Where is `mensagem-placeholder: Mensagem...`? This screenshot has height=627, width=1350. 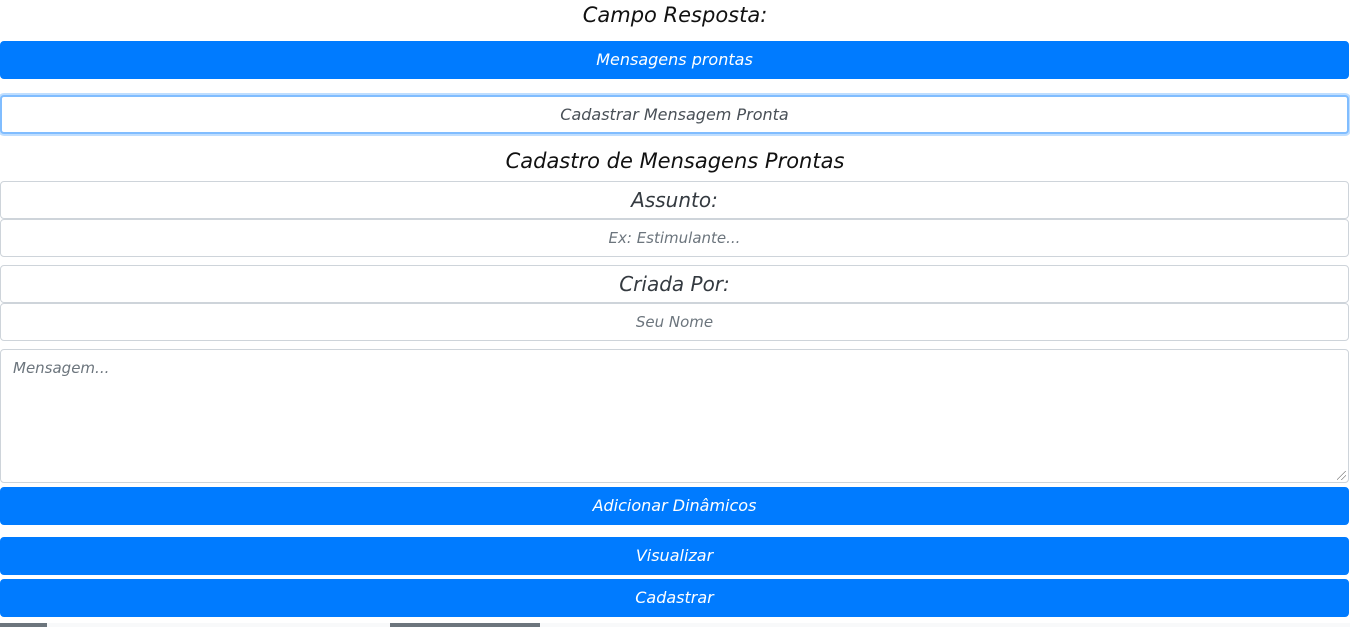
mensagem-placeholder: Mensagem... is located at coordinates (61, 368).